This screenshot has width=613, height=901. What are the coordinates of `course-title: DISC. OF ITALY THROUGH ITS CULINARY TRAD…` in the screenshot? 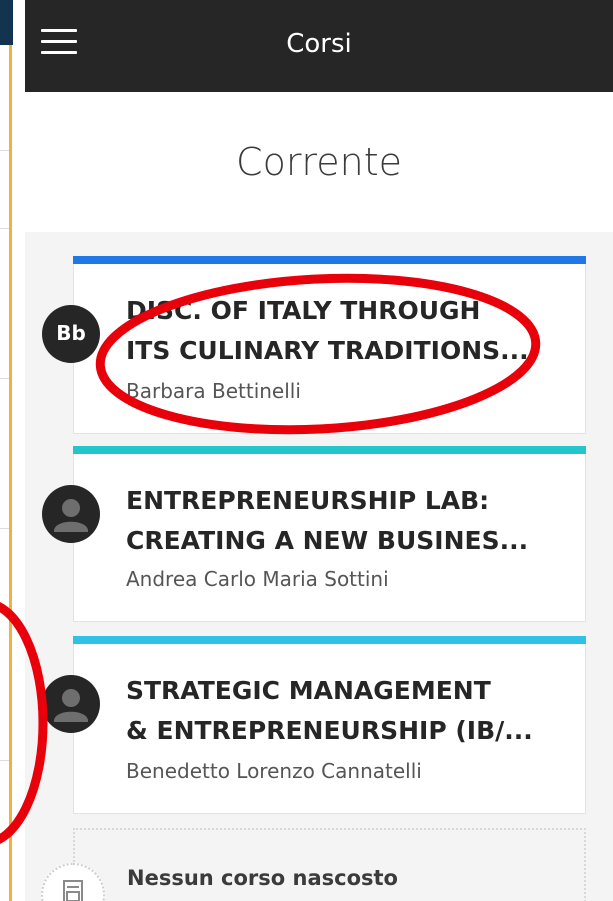 It's located at (356, 331).